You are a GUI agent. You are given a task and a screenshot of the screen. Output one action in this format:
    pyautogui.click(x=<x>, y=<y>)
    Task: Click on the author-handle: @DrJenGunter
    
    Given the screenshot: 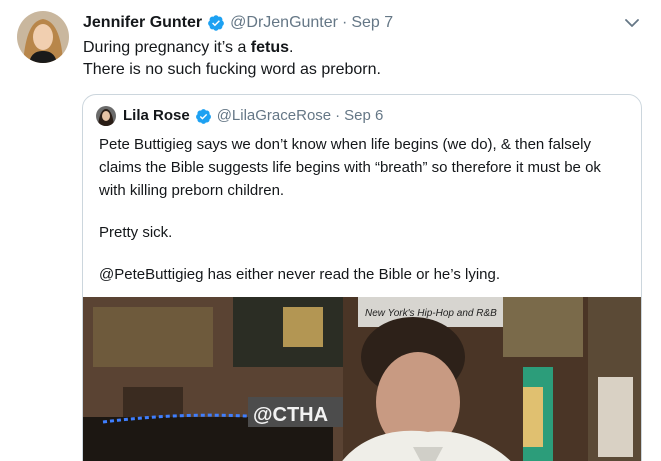 What is the action you would take?
    pyautogui.click(x=284, y=23)
    